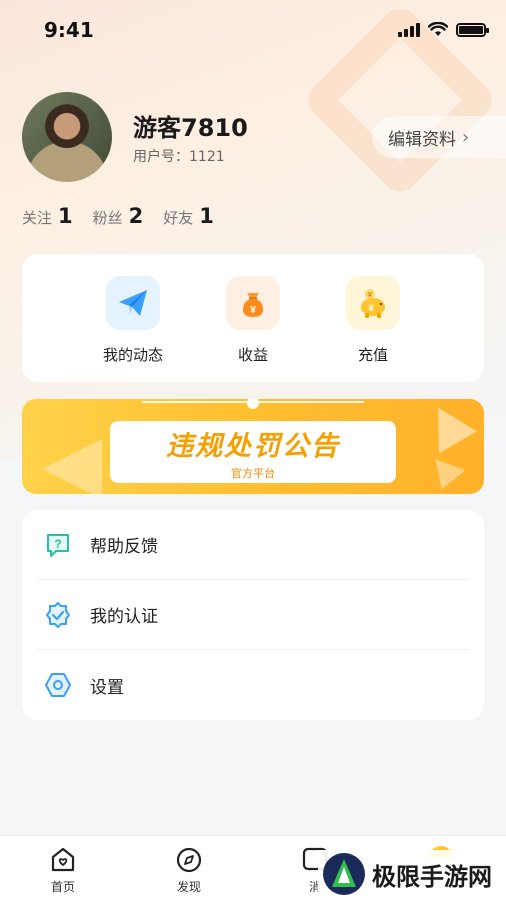 The width and height of the screenshot is (506, 900). What do you see at coordinates (58, 685) in the screenshot?
I see `settings-hexagon-icon` at bounding box center [58, 685].